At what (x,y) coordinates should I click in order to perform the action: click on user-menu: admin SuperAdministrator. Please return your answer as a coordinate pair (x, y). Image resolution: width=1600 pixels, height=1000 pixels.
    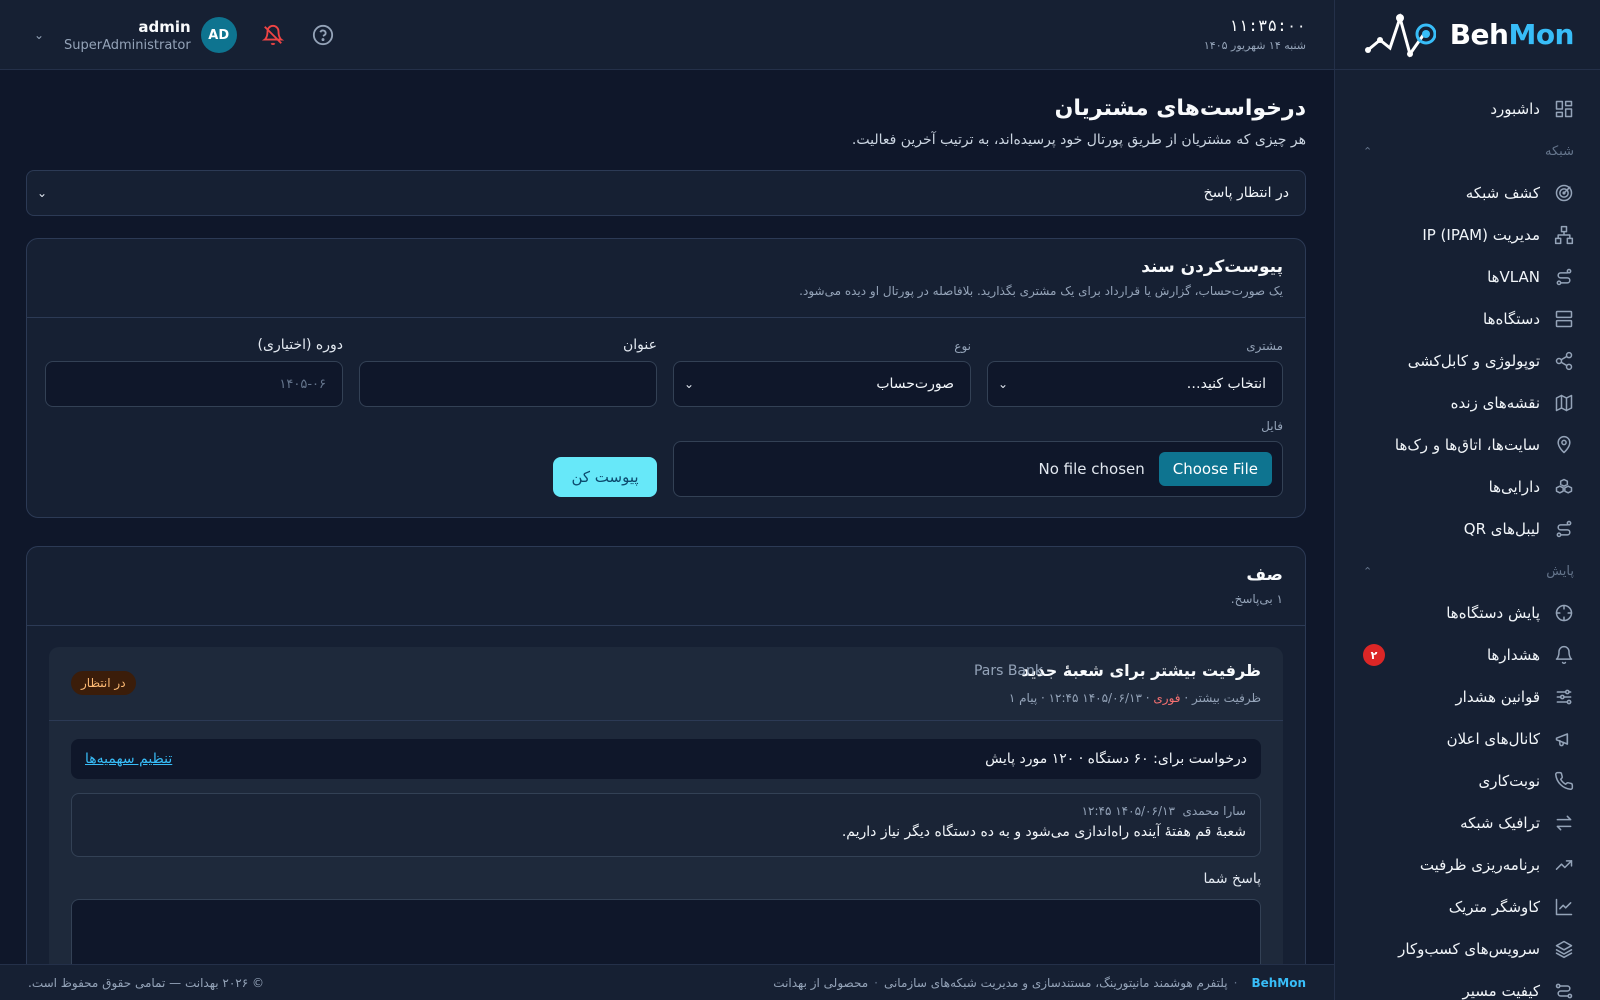
    Looking at the image, I should click on (127, 35).